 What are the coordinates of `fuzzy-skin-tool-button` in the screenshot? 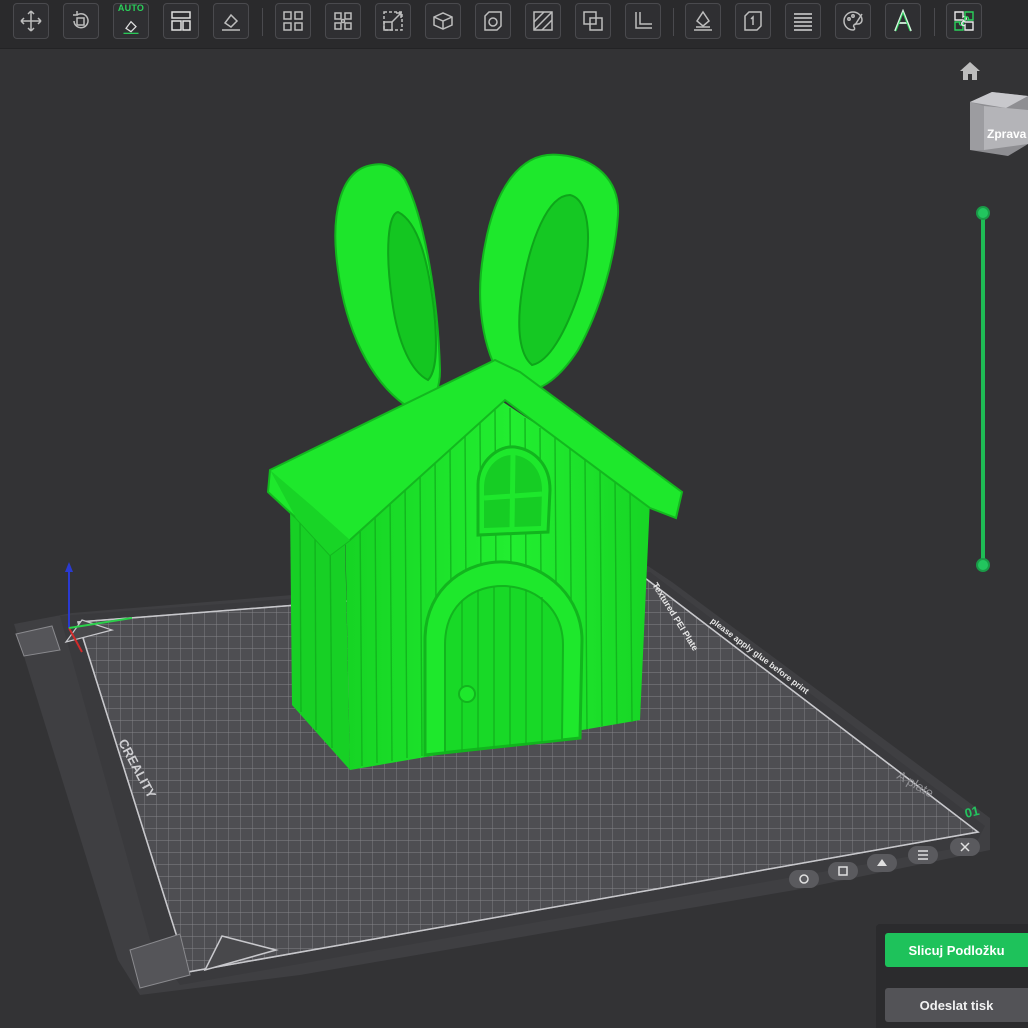 It's located at (753, 21).